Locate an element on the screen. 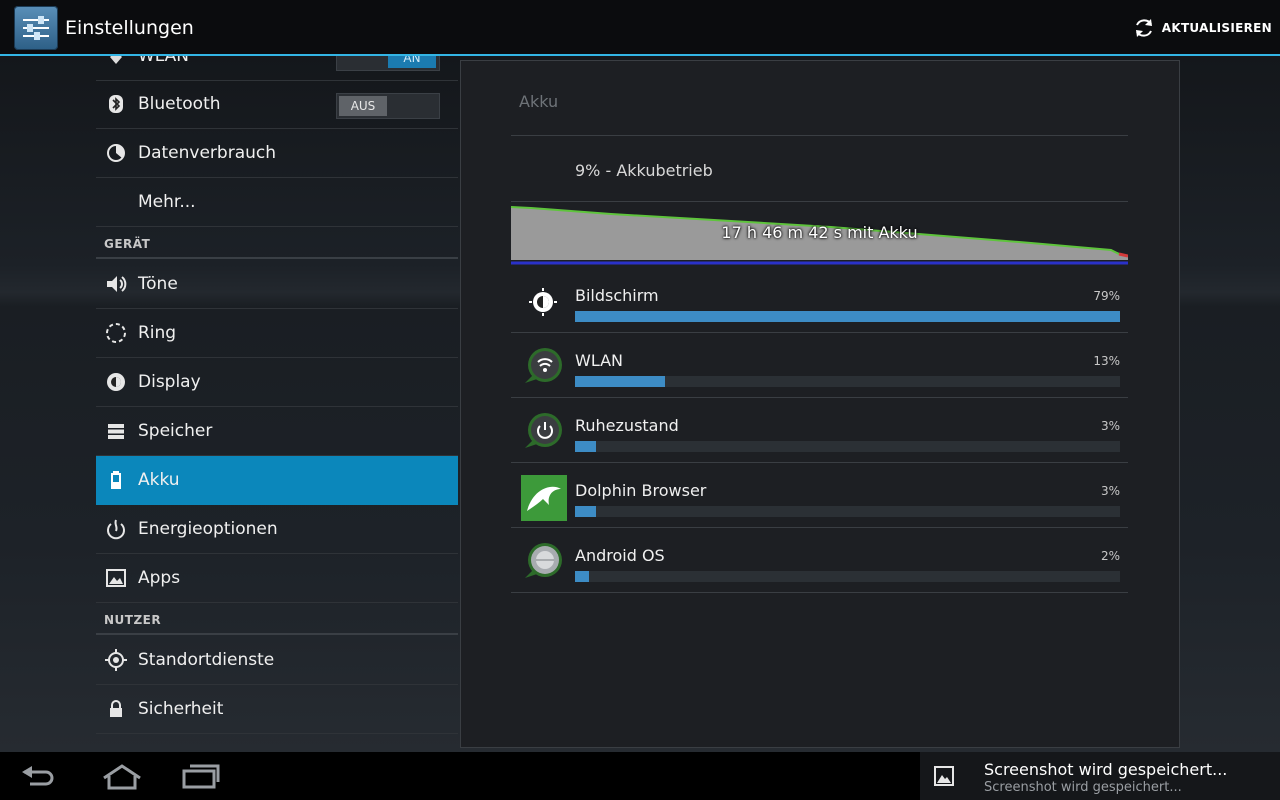 This screenshot has width=1280, height=800. list-item-apps: Apps is located at coordinates (277, 578).